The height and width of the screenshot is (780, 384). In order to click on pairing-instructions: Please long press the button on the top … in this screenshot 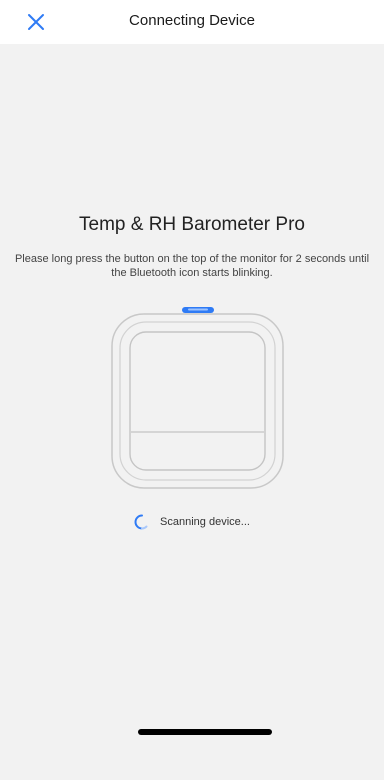, I will do `click(192, 266)`.